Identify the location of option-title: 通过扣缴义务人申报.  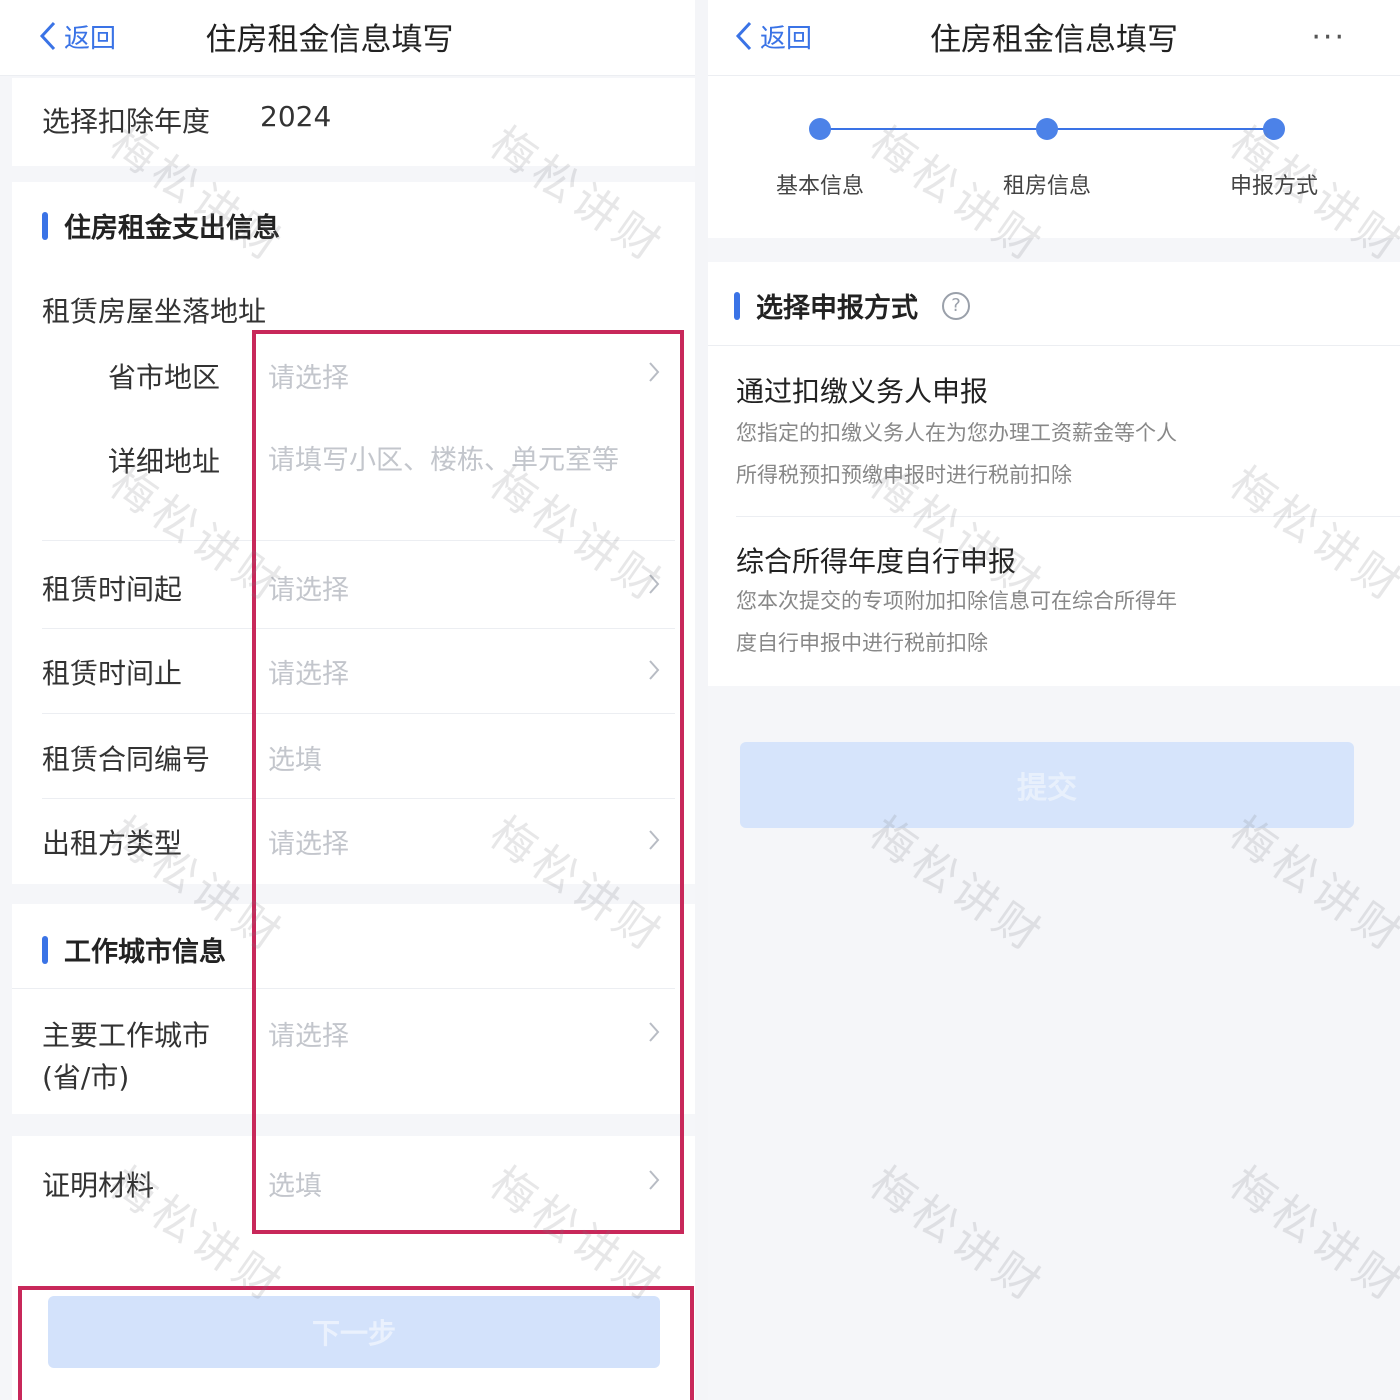
(862, 391).